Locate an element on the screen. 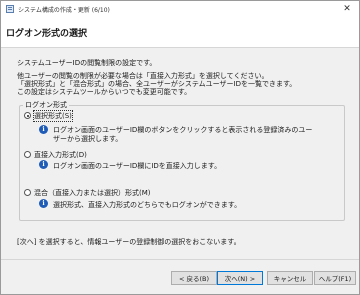  app-icon is located at coordinates (10, 9).